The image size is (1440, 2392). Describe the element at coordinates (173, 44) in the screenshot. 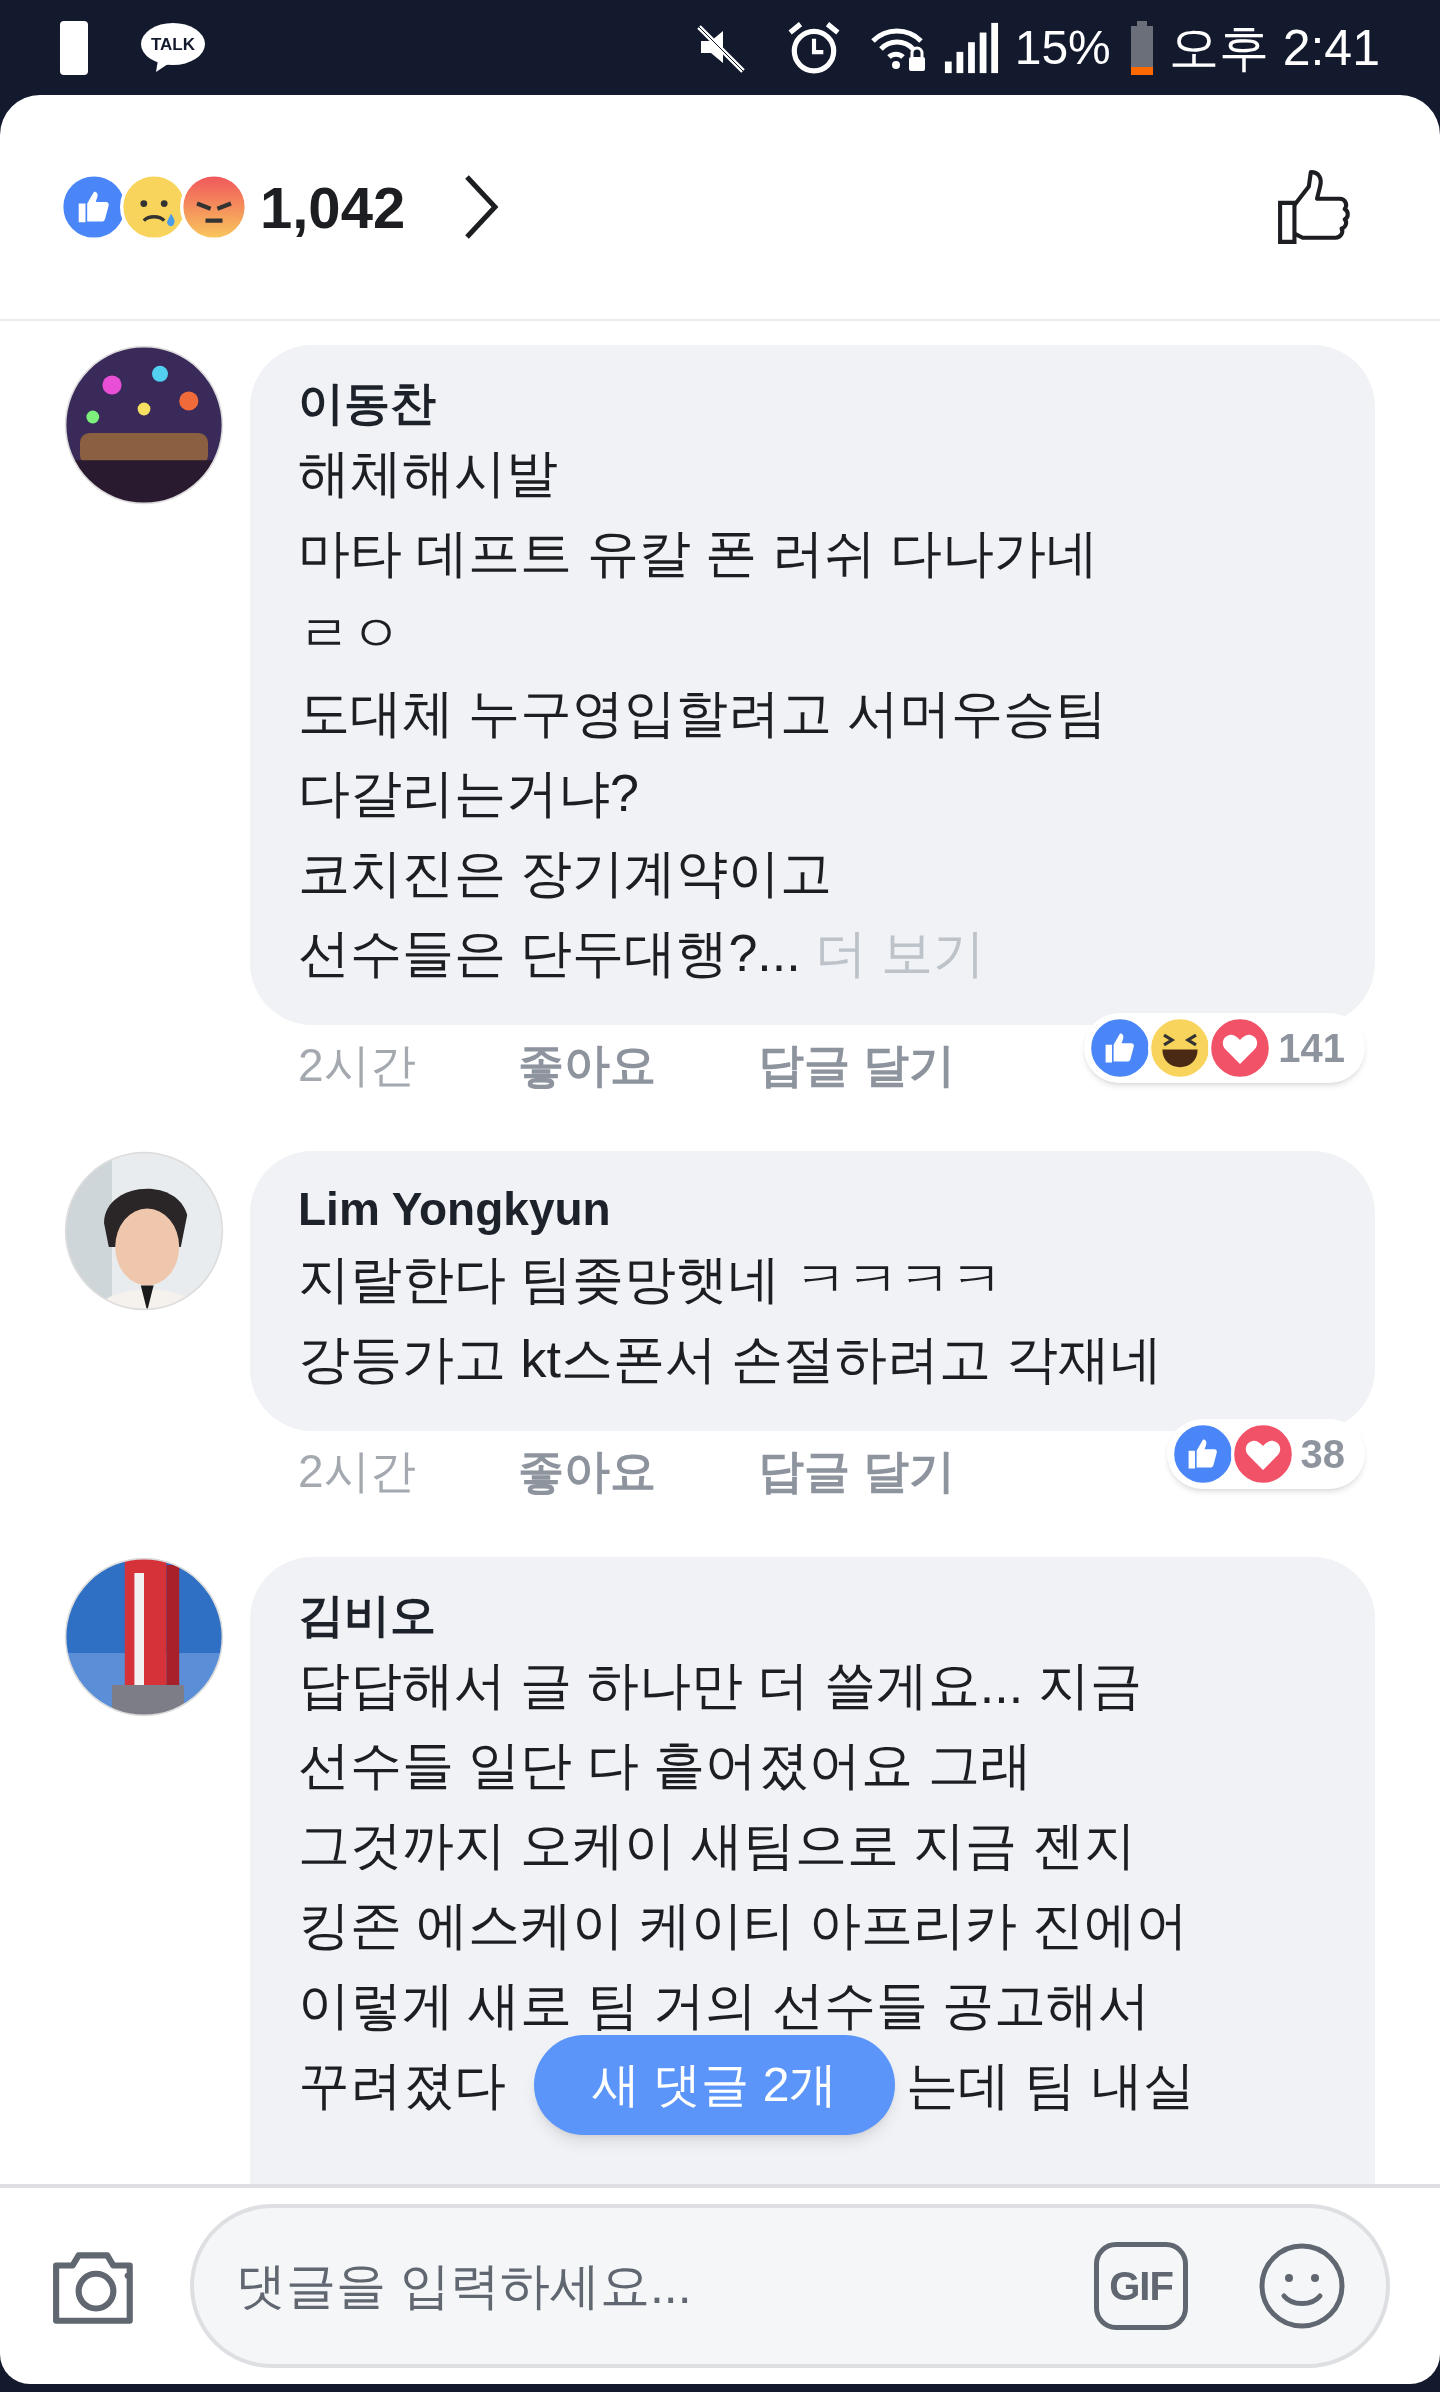

I see `app-badge-text: TALK` at that location.